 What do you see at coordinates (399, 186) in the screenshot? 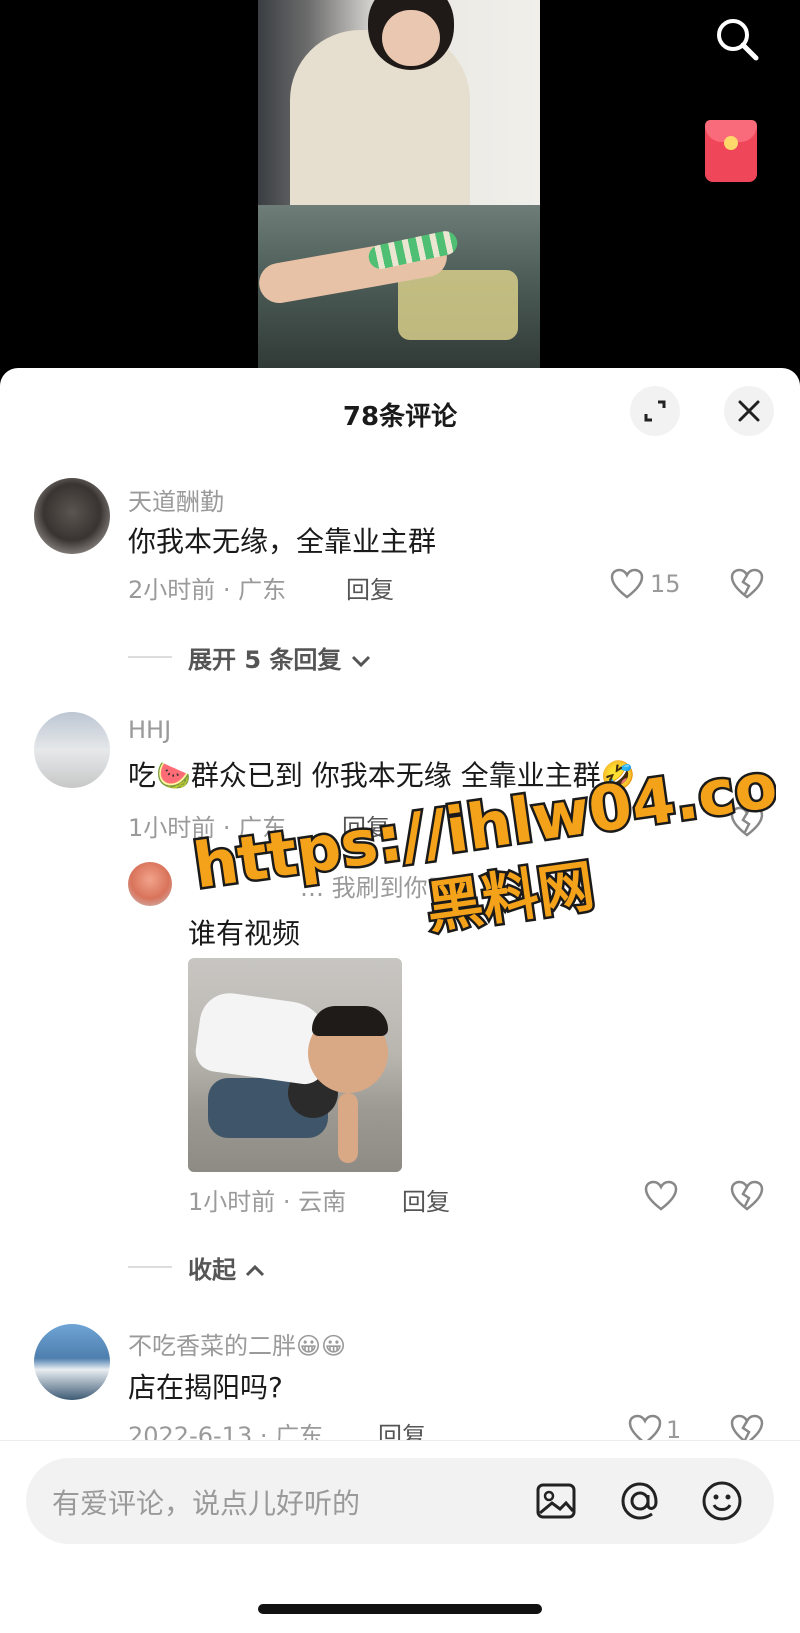
I see `video-frame` at bounding box center [399, 186].